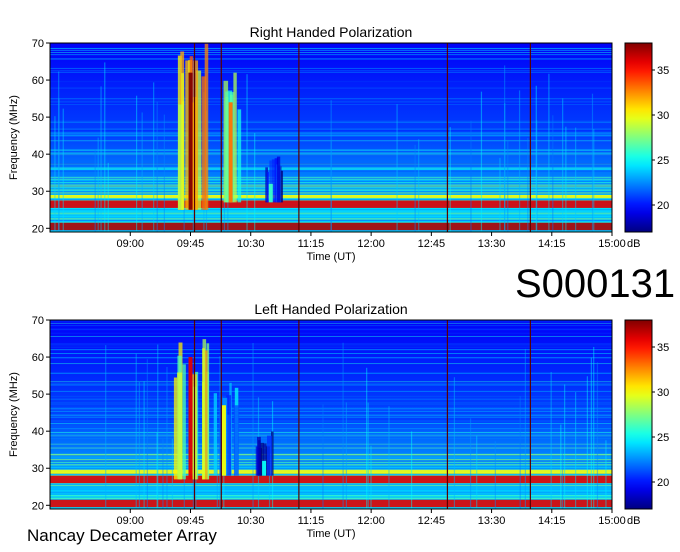 This screenshot has width=680, height=552. Describe the element at coordinates (663, 161) in the screenshot. I see `colorbar-tick-label: 25` at that location.